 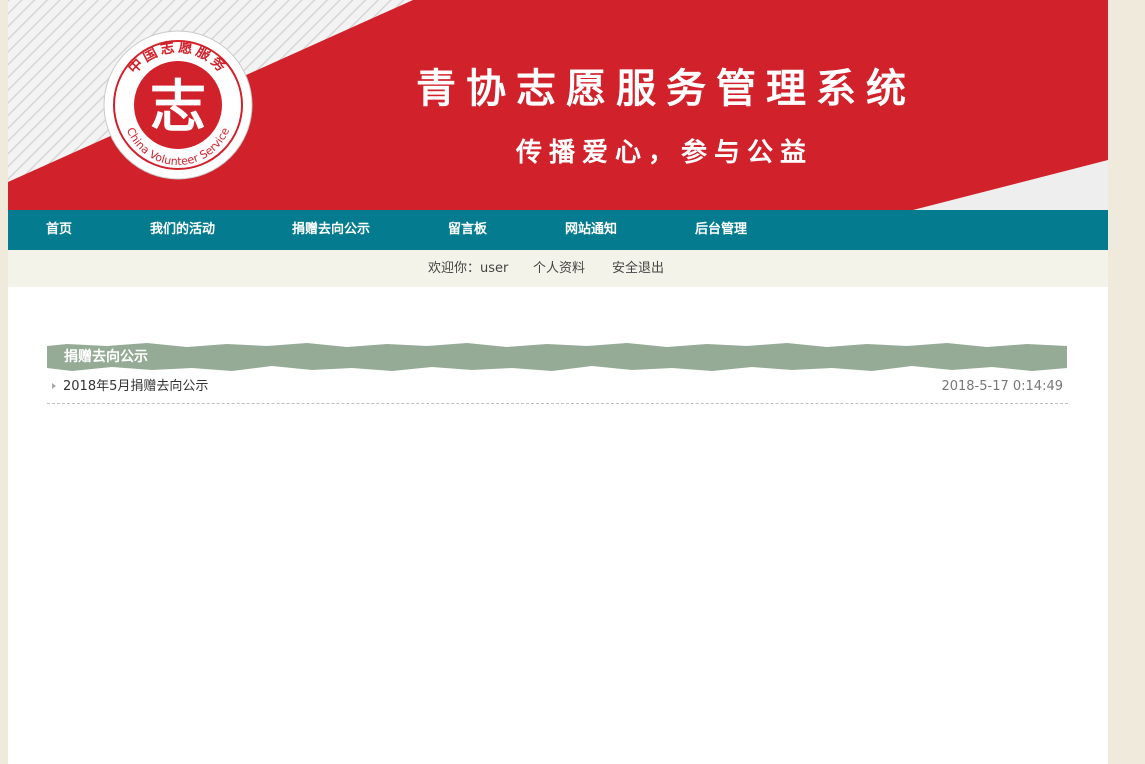 What do you see at coordinates (557, 388) in the screenshot?
I see `list-item: 2018年5月捐赠去向公示 2018-5-17 0:14:49` at bounding box center [557, 388].